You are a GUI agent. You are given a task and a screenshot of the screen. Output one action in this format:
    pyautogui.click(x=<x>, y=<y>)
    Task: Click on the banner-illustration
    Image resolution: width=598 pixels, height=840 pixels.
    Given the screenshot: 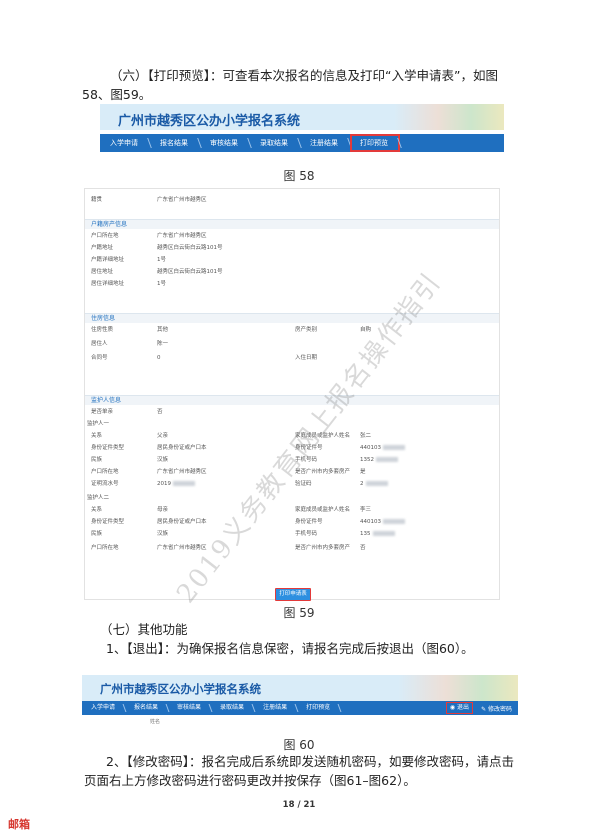 What is the action you would take?
    pyautogui.click(x=458, y=688)
    